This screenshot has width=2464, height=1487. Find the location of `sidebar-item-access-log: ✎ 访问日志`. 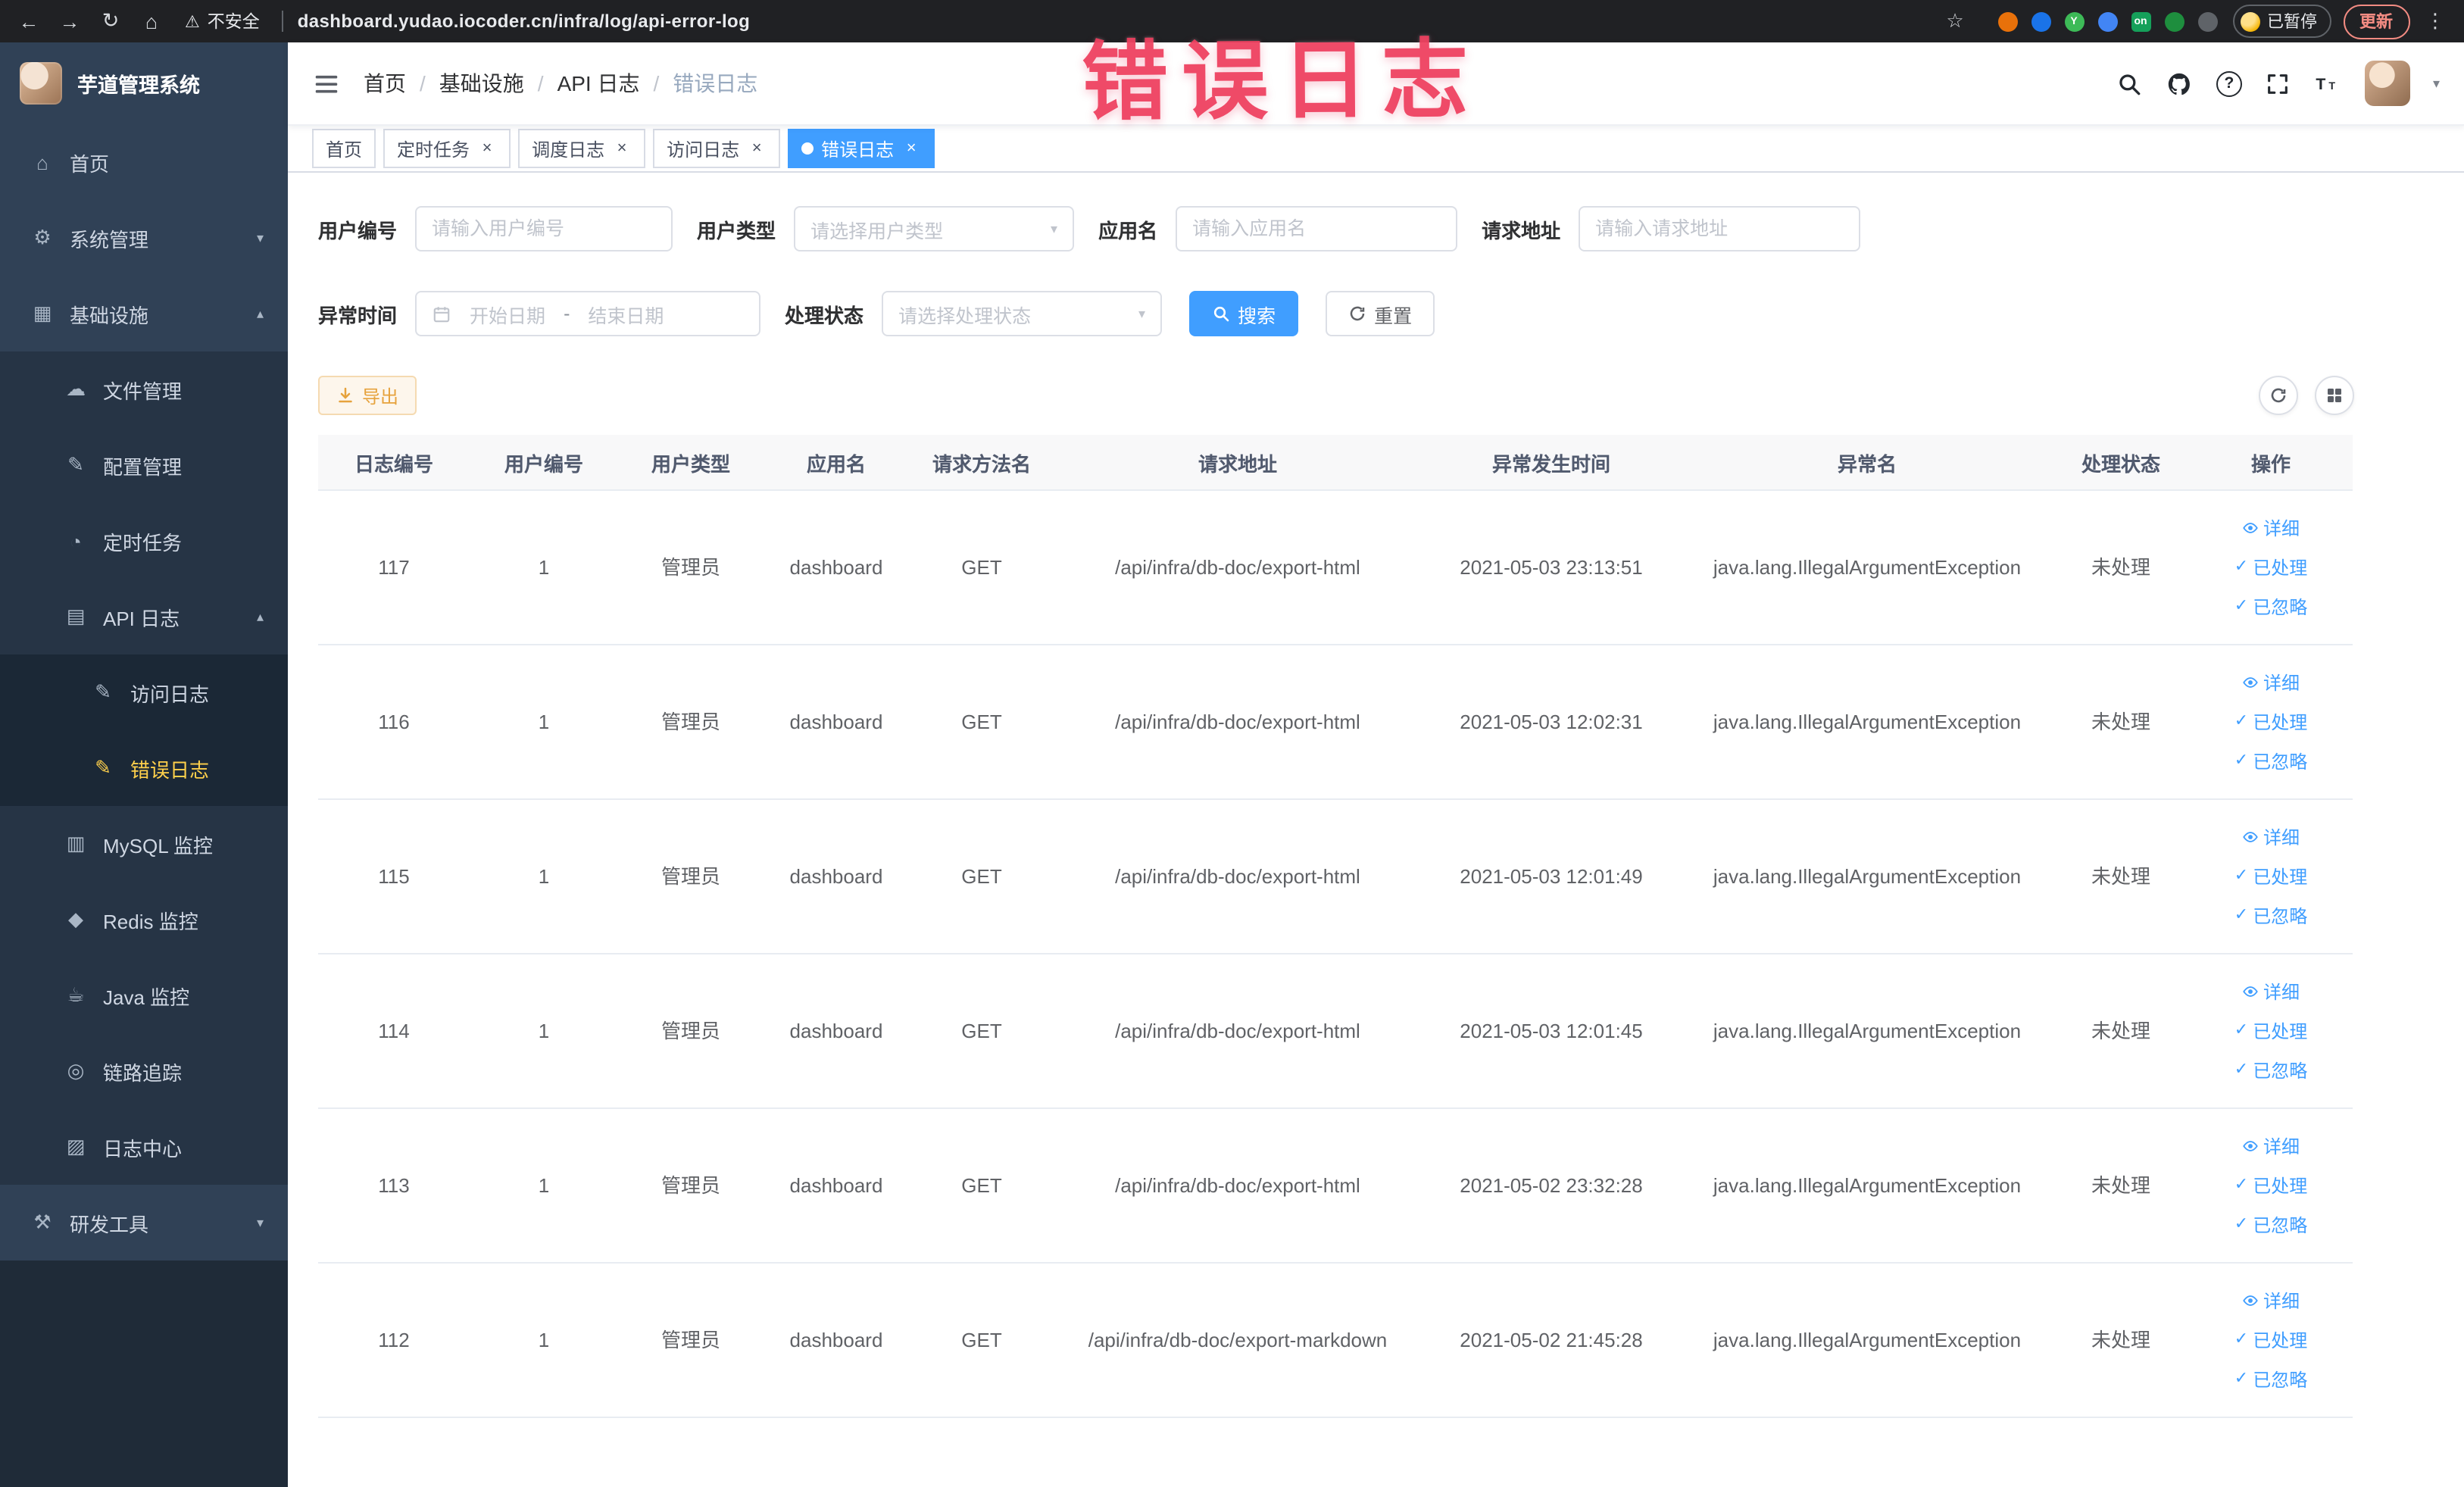

sidebar-item-access-log: ✎ 访问日志 is located at coordinates (144, 692).